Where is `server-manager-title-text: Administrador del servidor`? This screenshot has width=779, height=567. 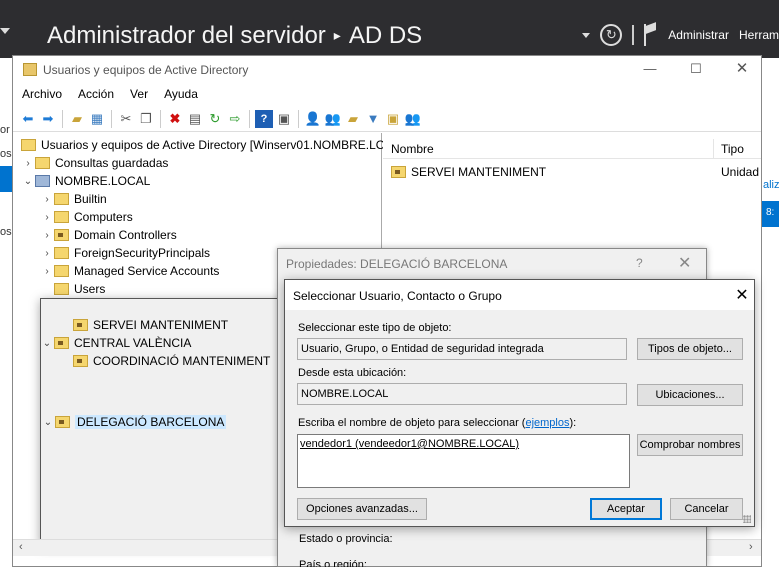
server-manager-title-text: Administrador del servidor is located at coordinates (186, 35).